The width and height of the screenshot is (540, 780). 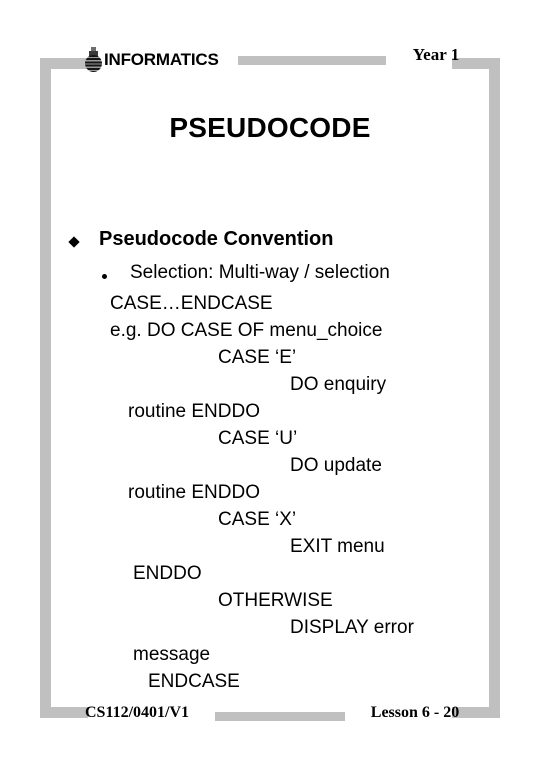 What do you see at coordinates (161, 59) in the screenshot?
I see `logo-wordmark: INFORMATICS` at bounding box center [161, 59].